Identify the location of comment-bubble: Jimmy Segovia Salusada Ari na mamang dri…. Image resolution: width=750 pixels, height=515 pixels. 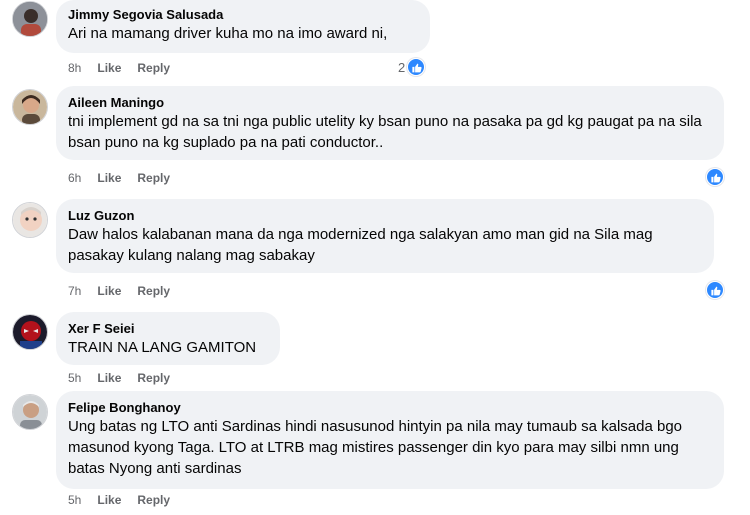
(243, 26).